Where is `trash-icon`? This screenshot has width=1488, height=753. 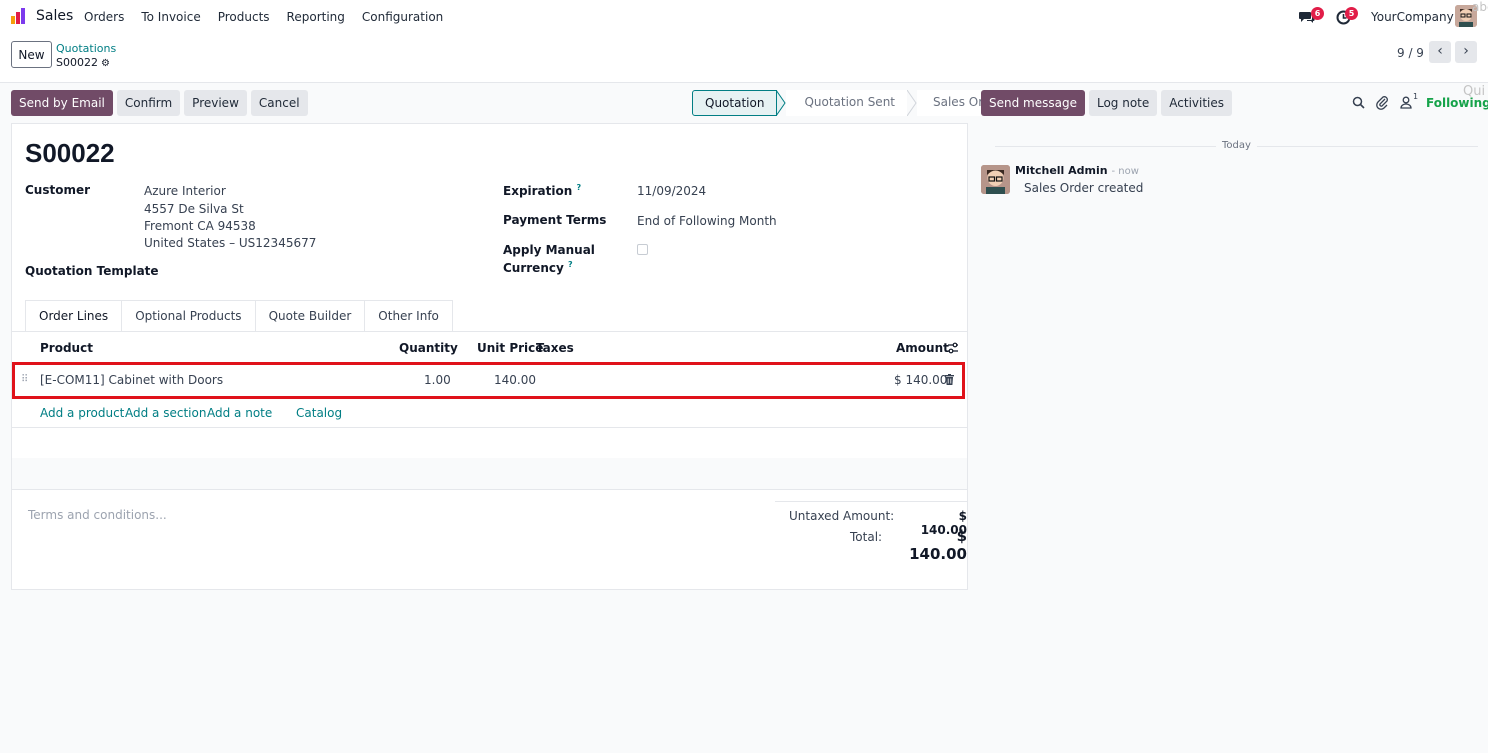
trash-icon is located at coordinates (949, 379).